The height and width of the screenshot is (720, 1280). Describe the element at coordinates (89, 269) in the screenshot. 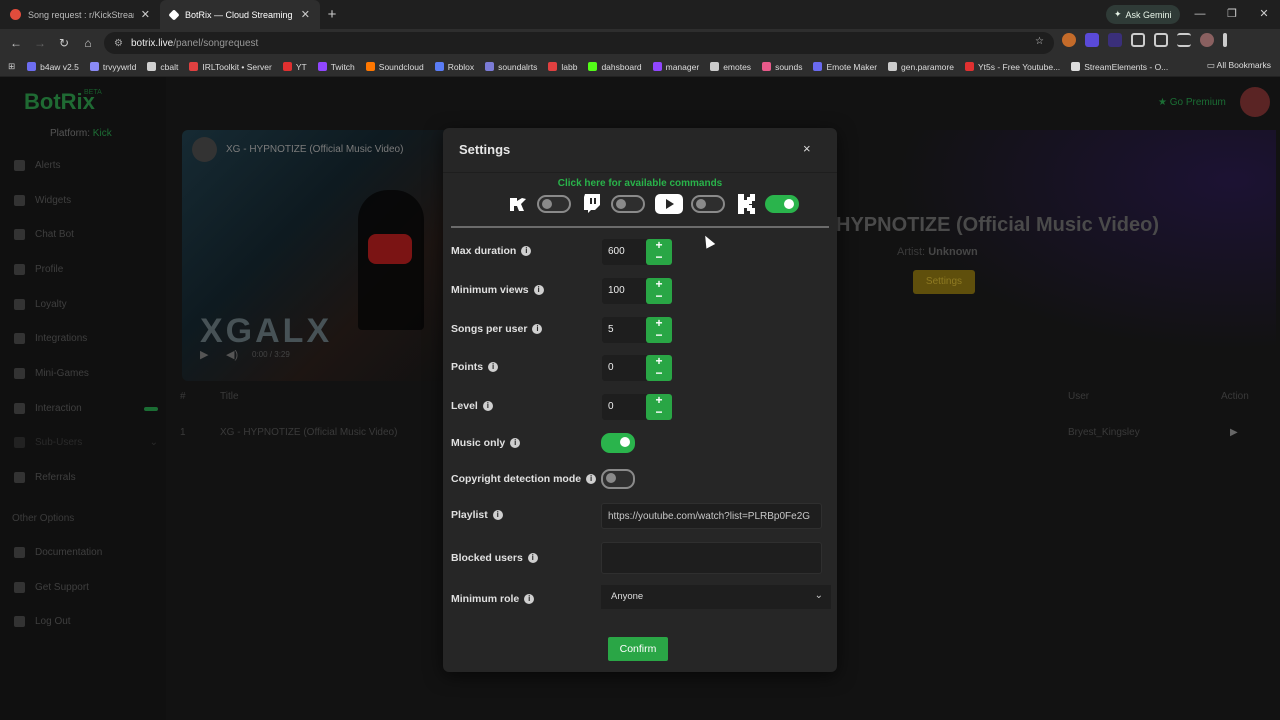

I see `sidebar-item-profile: Profile` at that location.